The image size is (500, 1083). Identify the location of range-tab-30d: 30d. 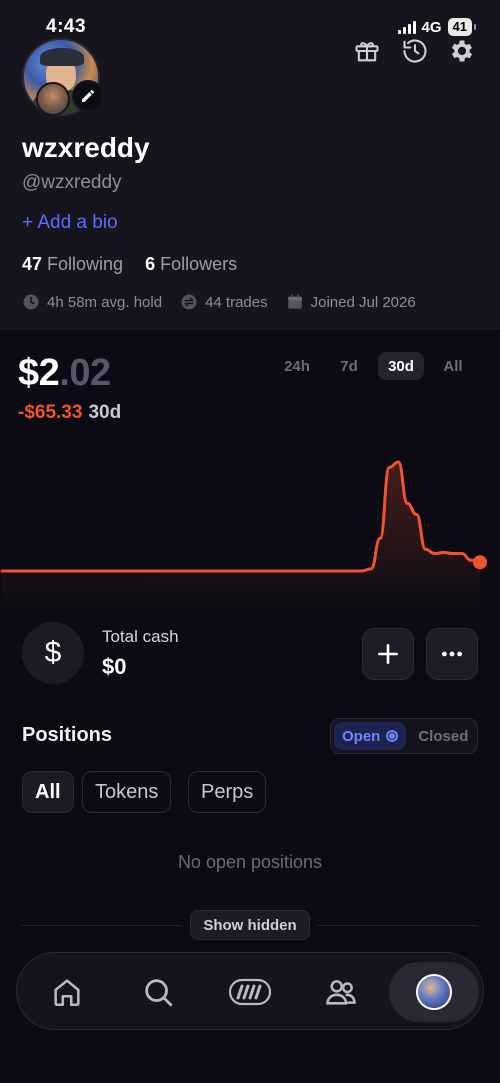
(401, 366).